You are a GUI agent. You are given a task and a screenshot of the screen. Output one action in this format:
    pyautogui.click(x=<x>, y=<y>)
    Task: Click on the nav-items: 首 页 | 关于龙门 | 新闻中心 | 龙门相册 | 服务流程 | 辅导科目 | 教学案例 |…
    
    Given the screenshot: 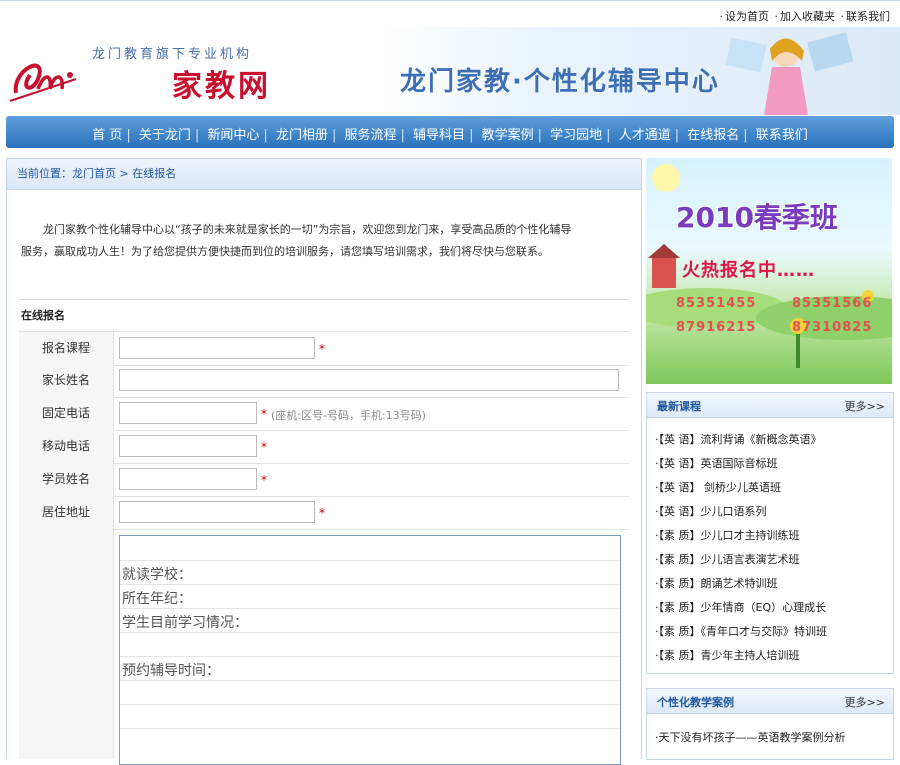 What is the action you would take?
    pyautogui.click(x=450, y=133)
    